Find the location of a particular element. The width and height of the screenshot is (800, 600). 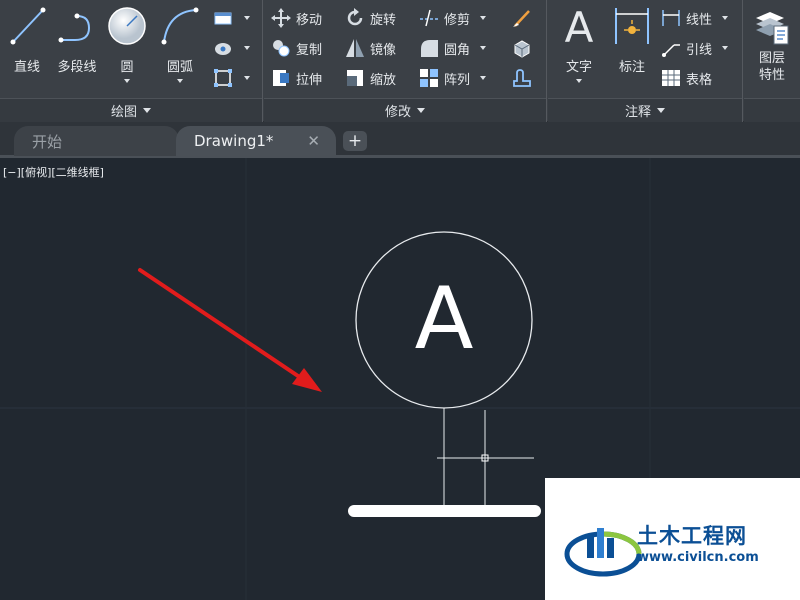

stretch-button: 拉伸 is located at coordinates (296, 78).